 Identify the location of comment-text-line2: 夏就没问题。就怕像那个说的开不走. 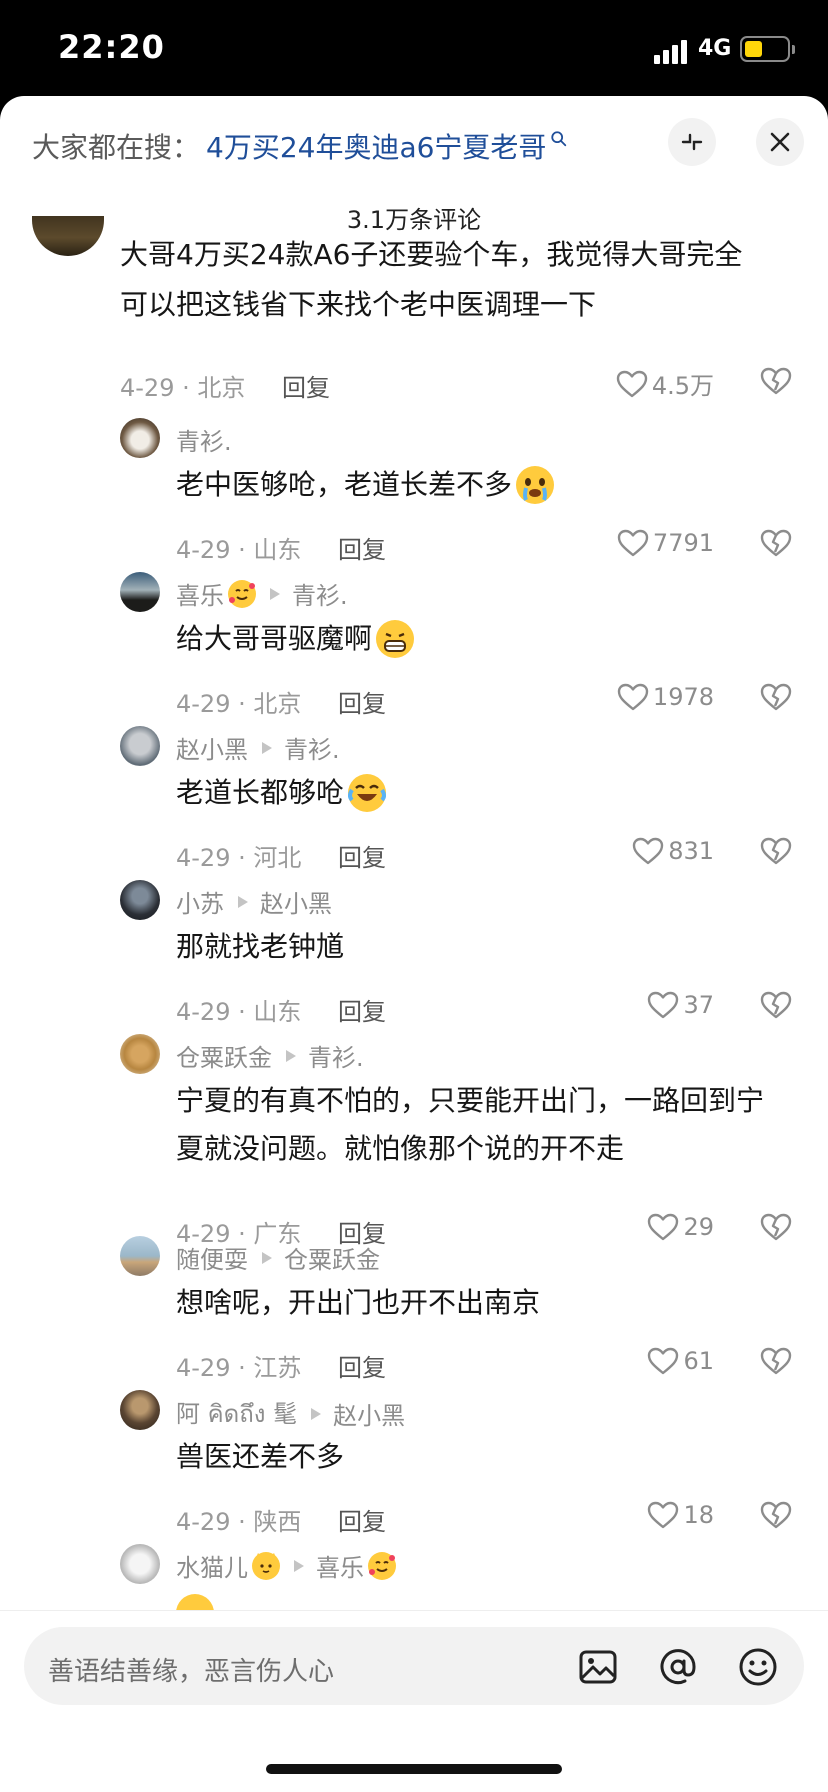
(400, 1148).